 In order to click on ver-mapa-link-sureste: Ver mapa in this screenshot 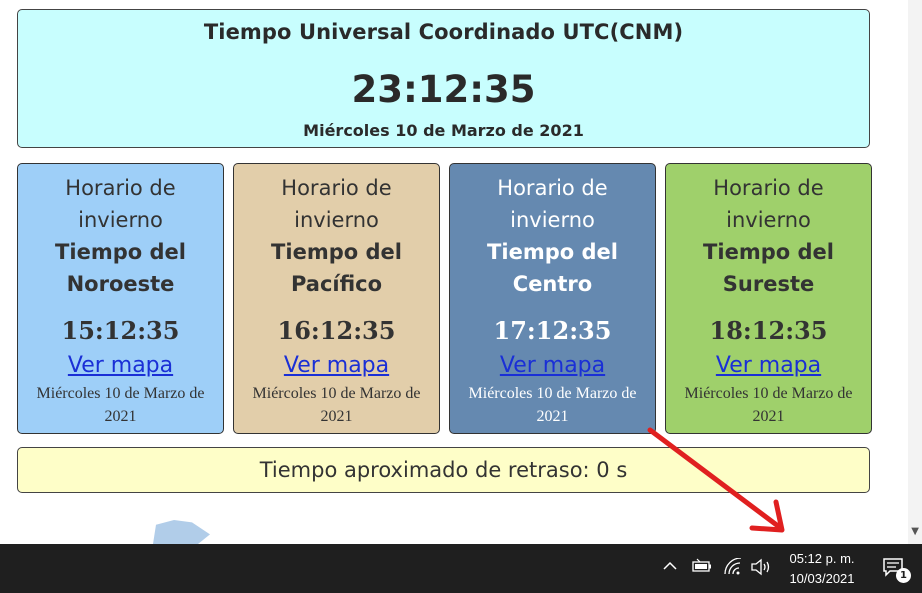, I will do `click(768, 366)`.